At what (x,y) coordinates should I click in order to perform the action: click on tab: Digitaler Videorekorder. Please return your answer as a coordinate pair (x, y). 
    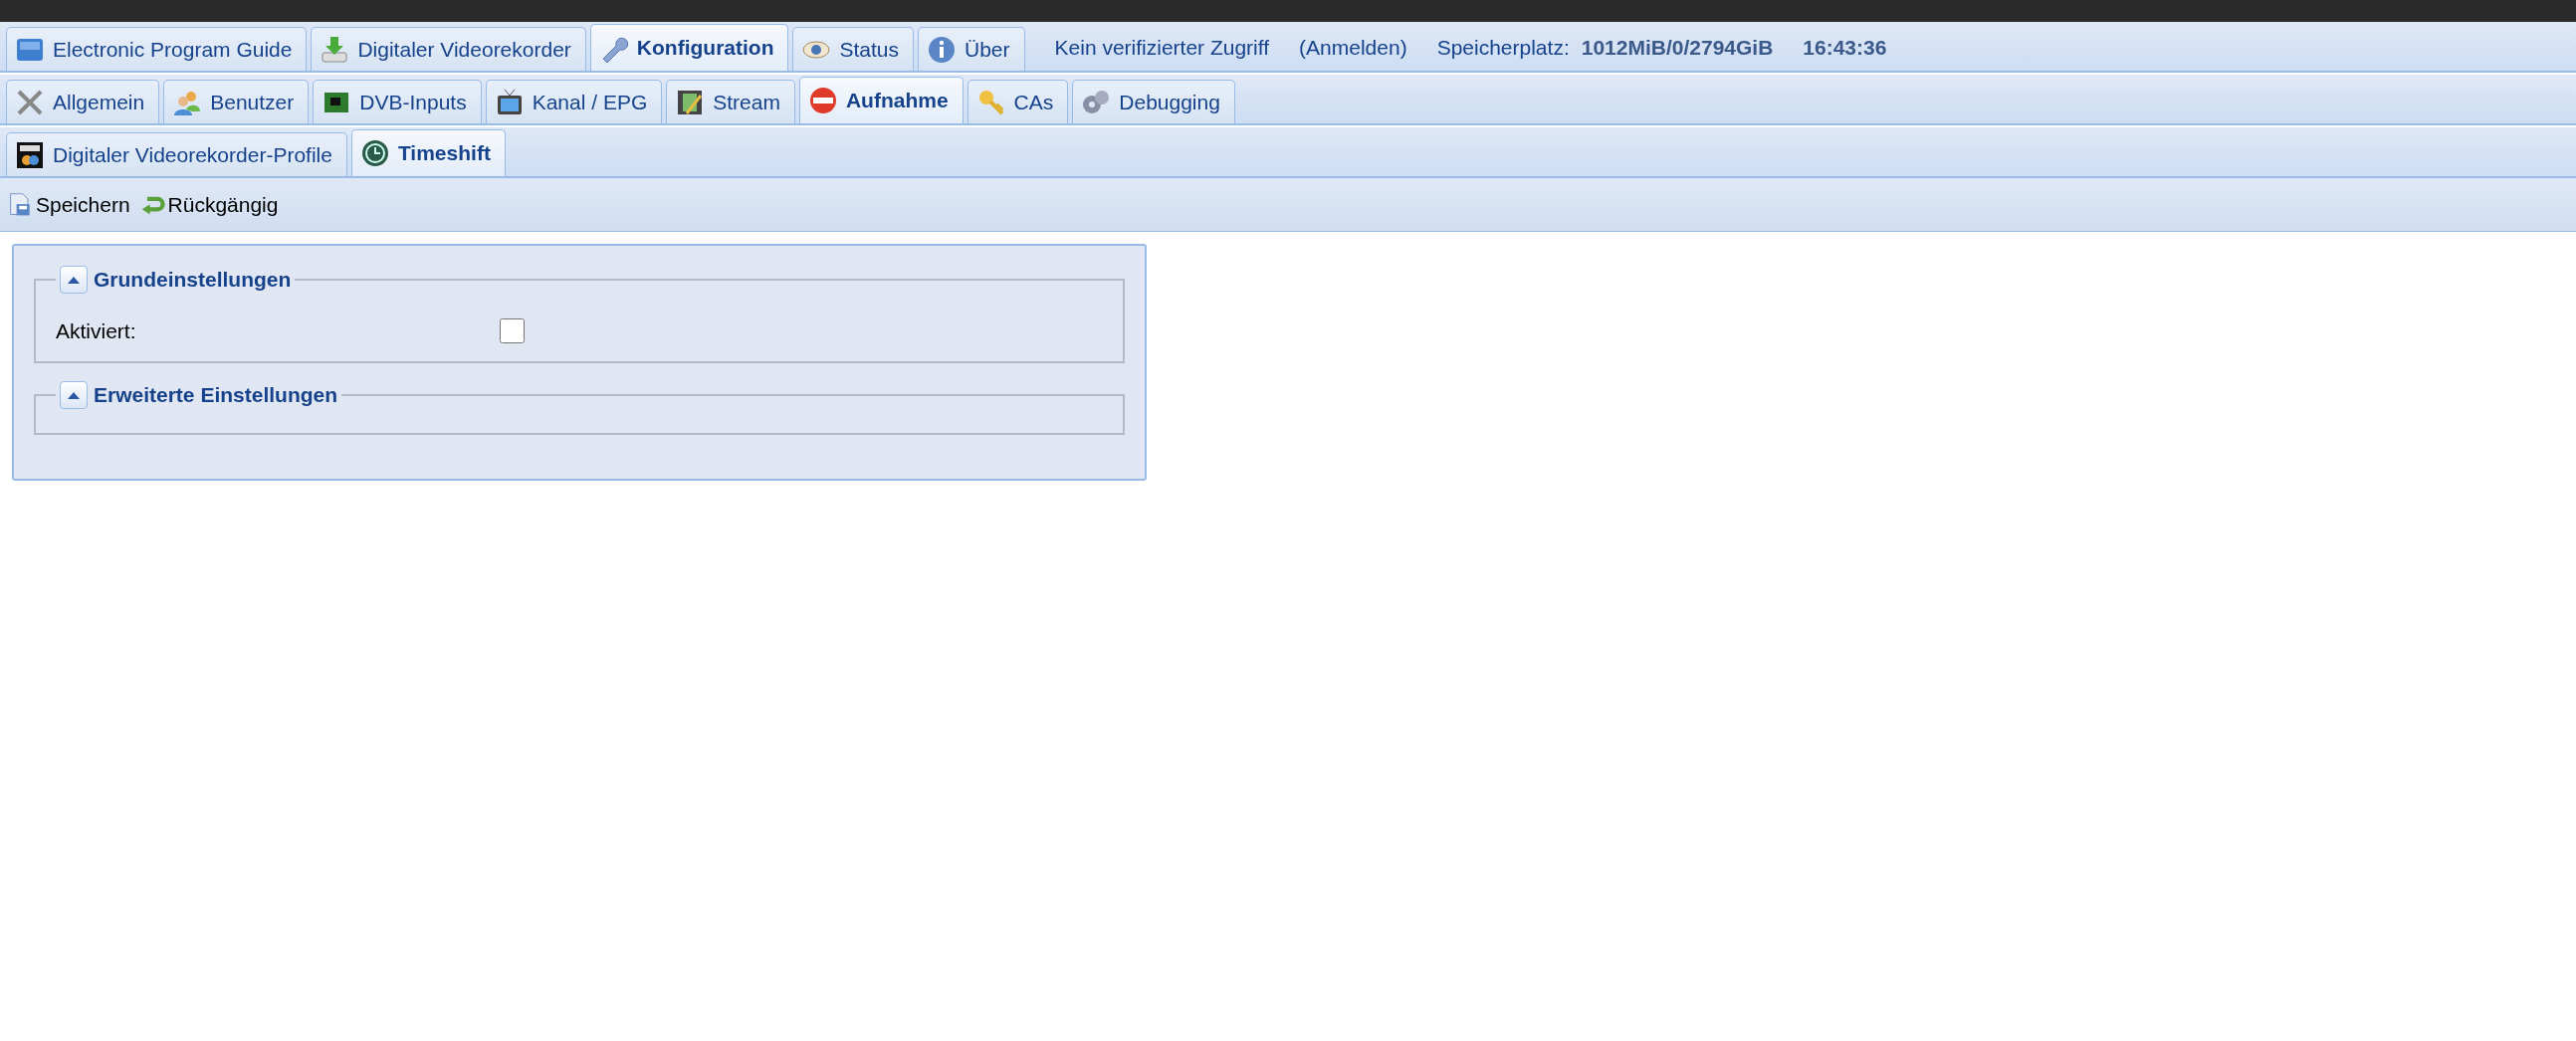
    Looking at the image, I should click on (448, 49).